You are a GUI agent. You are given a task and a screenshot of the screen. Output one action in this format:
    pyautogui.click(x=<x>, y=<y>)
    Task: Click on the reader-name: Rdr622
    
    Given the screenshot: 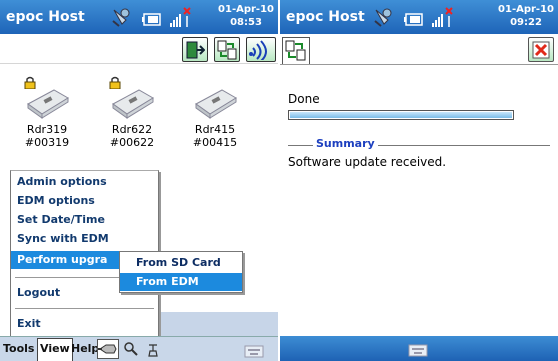 What is the action you would take?
    pyautogui.click(x=132, y=129)
    